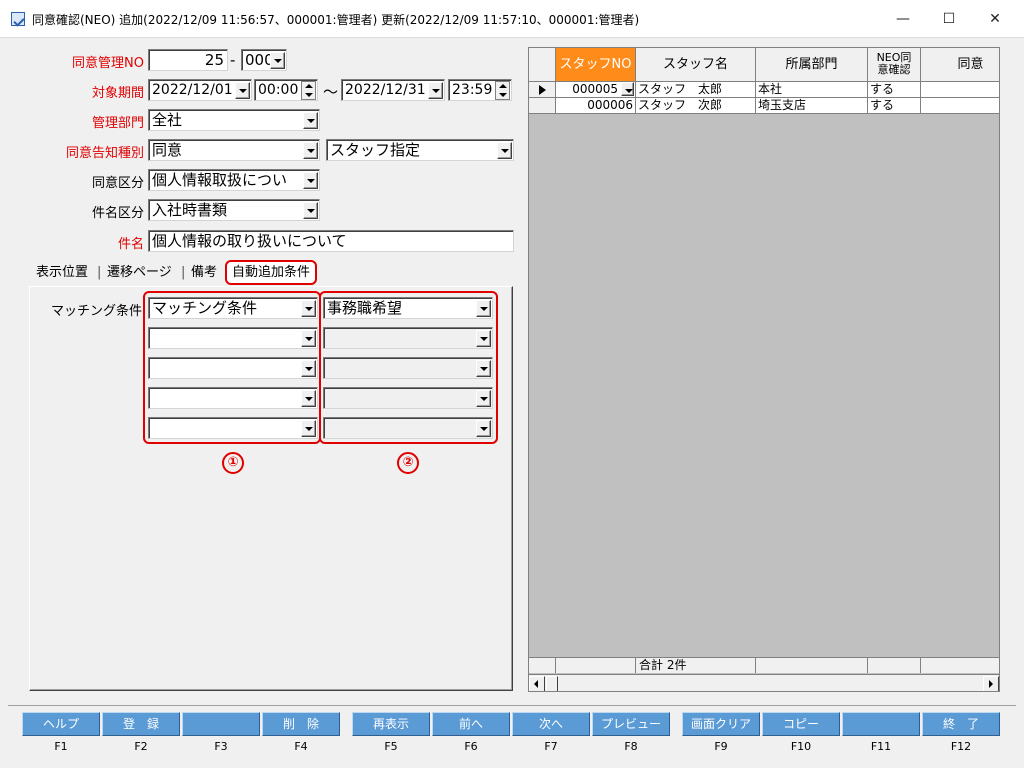 Image resolution: width=1024 pixels, height=768 pixels. What do you see at coordinates (301, 724) in the screenshot?
I see `delete-button: 削 除` at bounding box center [301, 724].